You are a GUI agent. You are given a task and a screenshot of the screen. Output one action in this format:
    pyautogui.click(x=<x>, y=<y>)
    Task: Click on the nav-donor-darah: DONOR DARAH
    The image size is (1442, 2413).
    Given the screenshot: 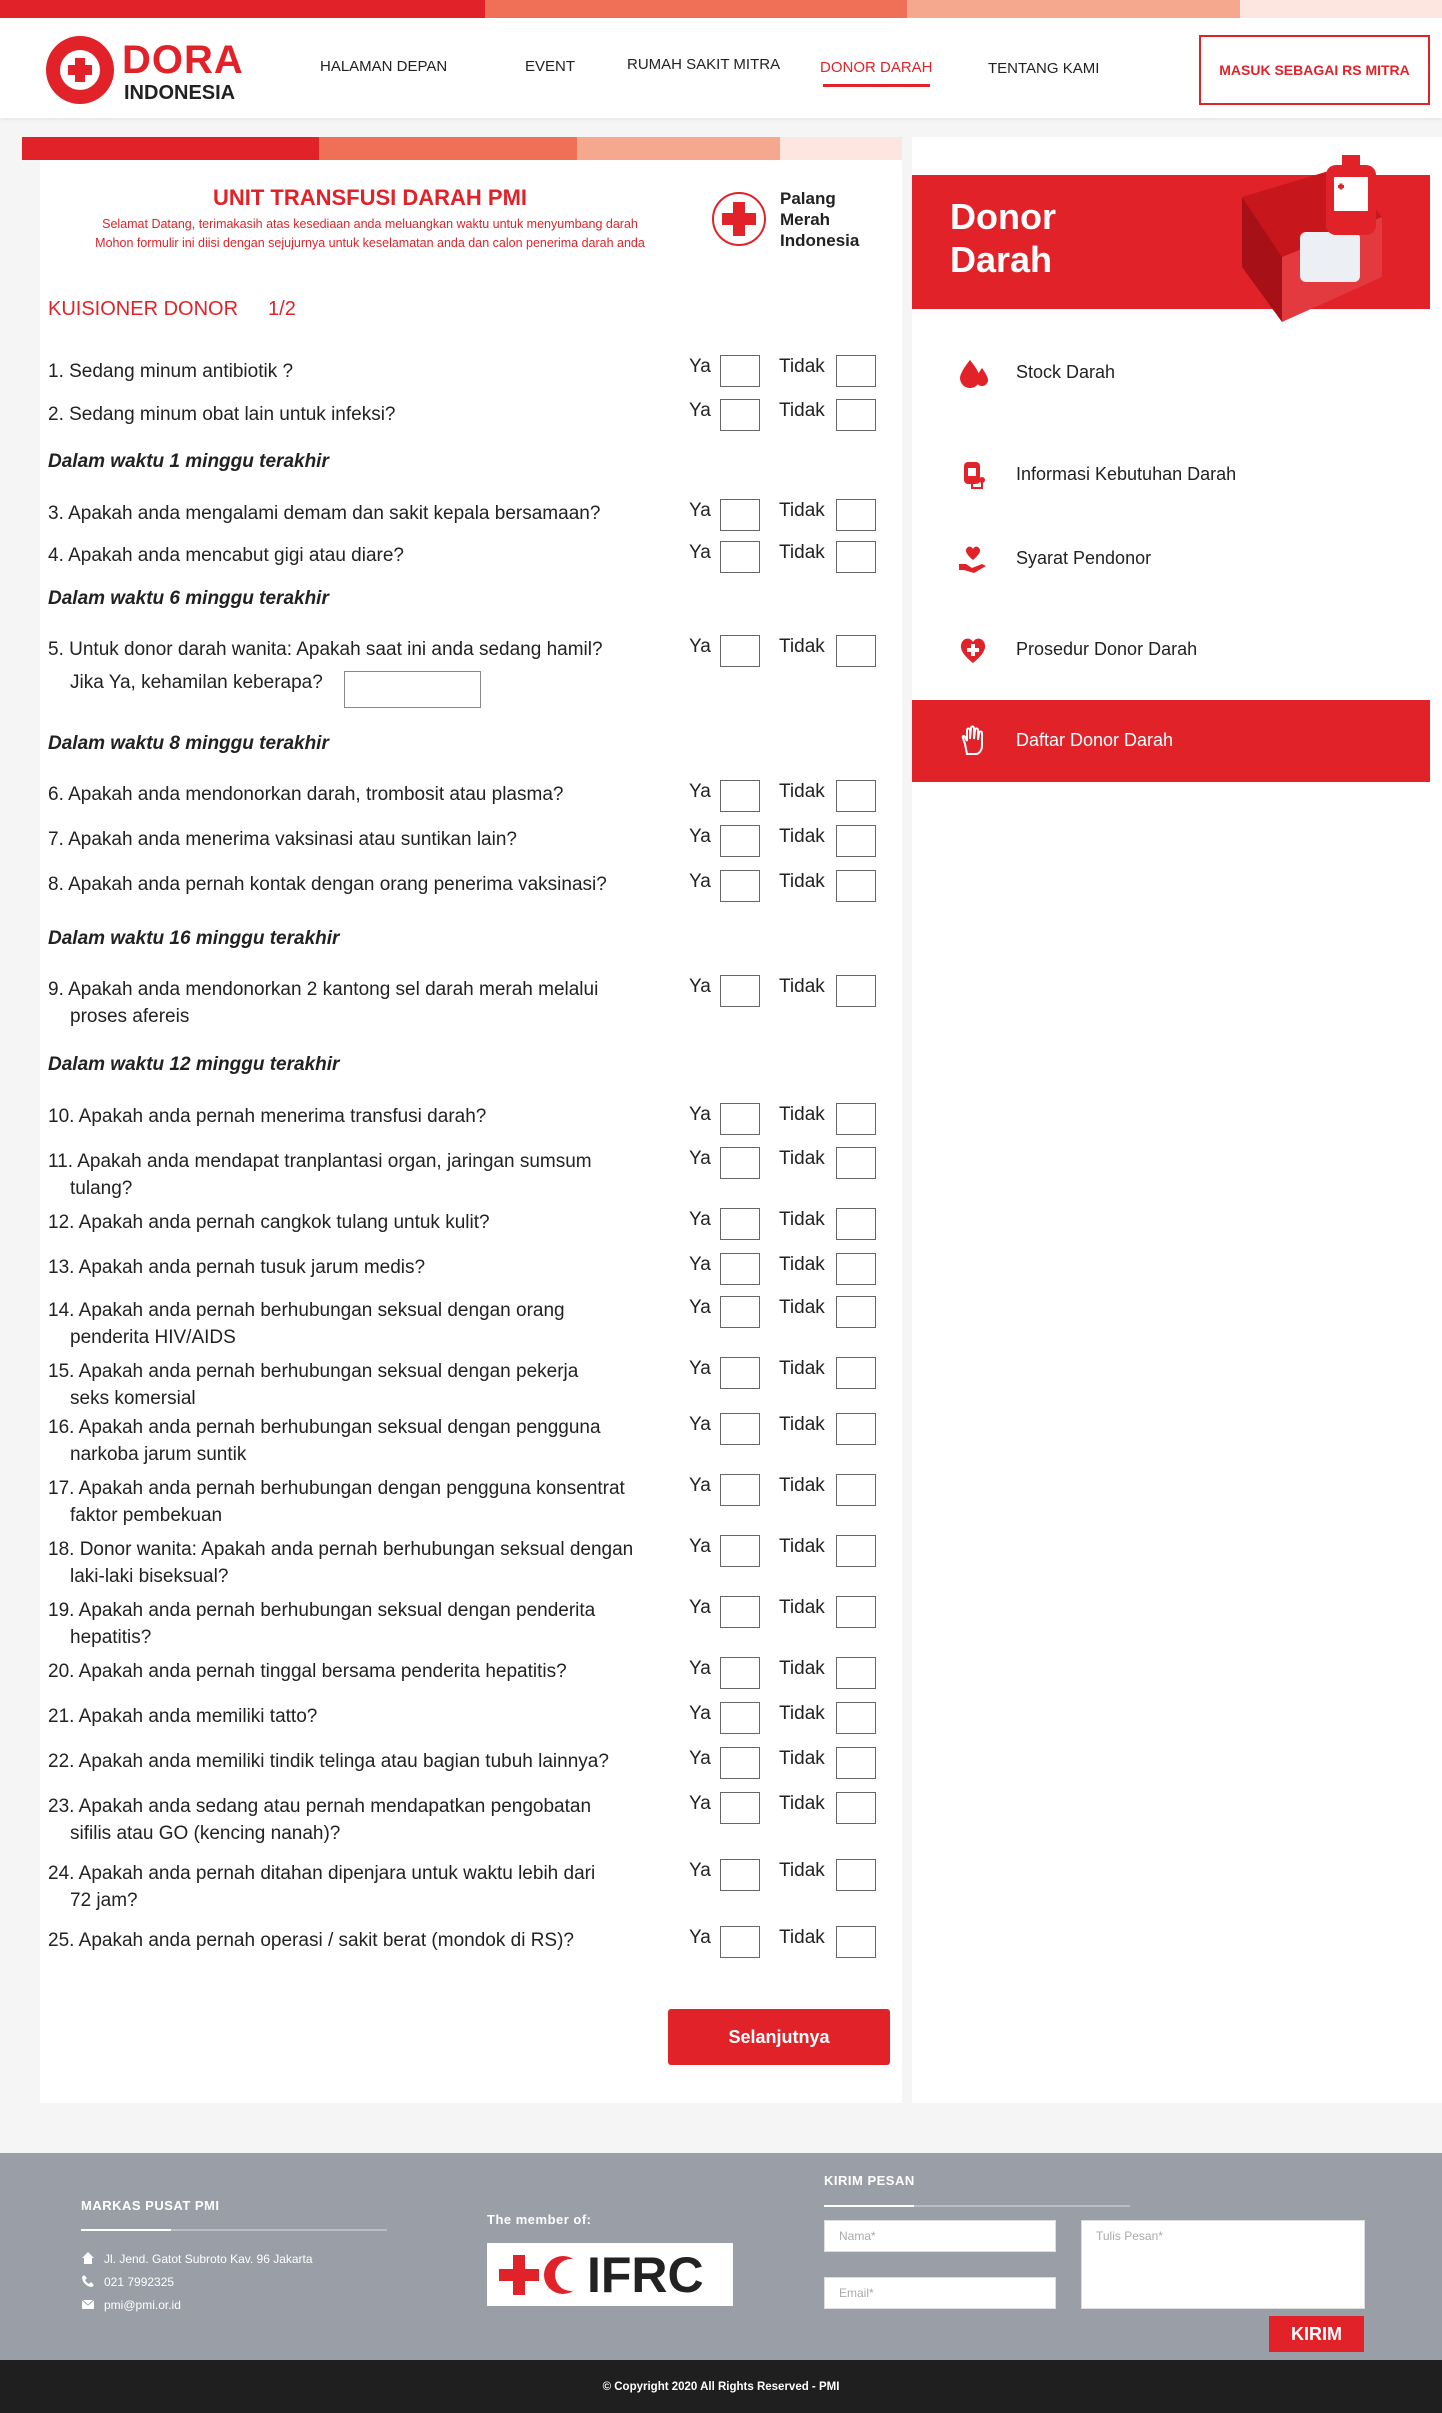 What is the action you would take?
    pyautogui.click(x=876, y=67)
    